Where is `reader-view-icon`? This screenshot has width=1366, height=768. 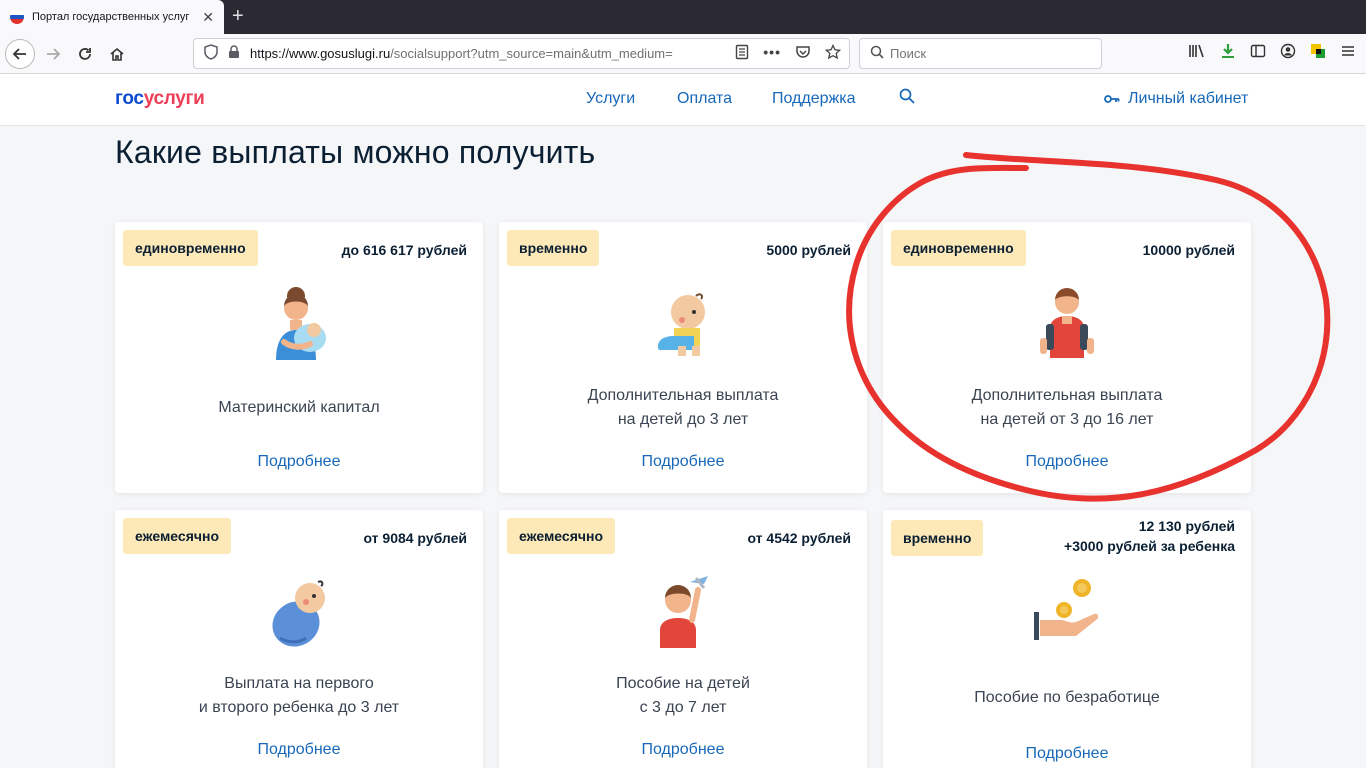
reader-view-icon is located at coordinates (742, 53).